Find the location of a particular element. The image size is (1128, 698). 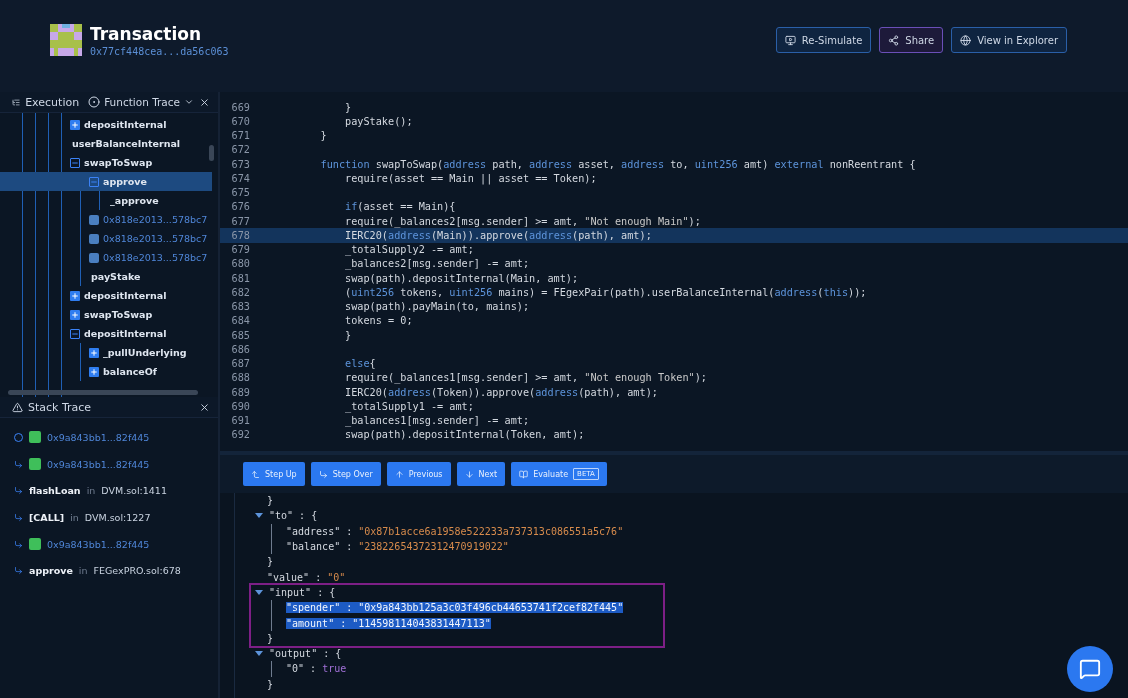

debugger-button: Step Up is located at coordinates (274, 474).